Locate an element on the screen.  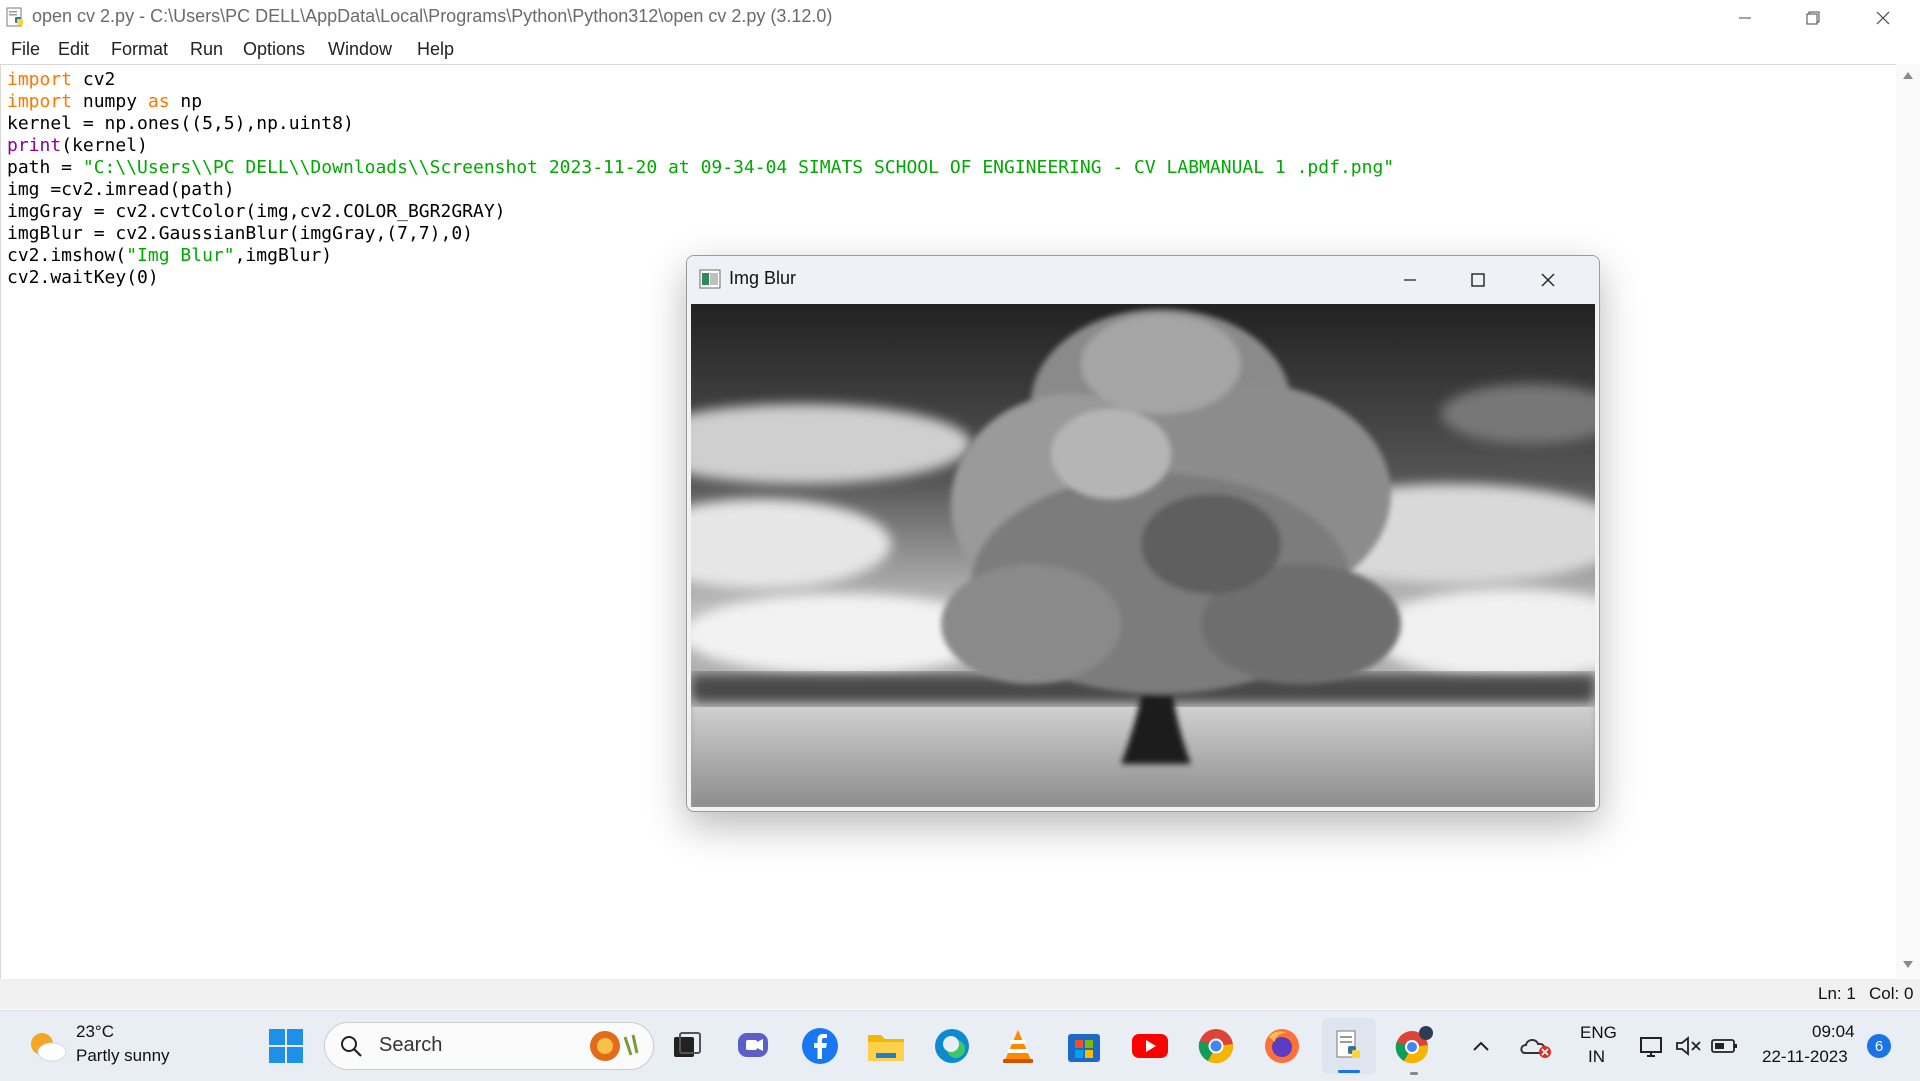
cloud-error-icon is located at coordinates (1535, 1048).